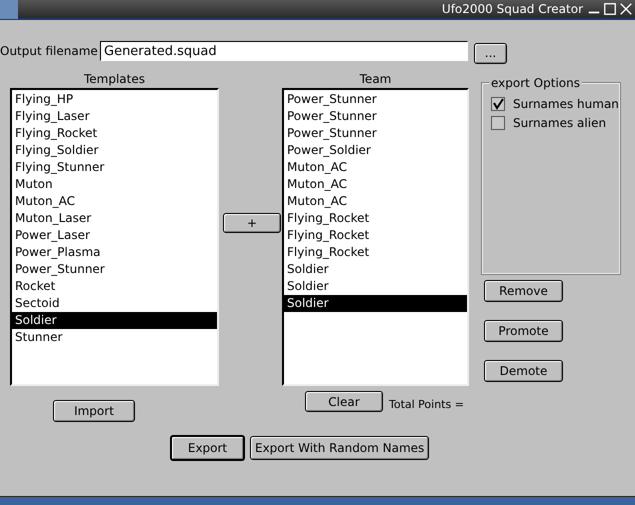 Image resolution: width=635 pixels, height=505 pixels. What do you see at coordinates (114, 252) in the screenshot?
I see `list-item: Power_Plasma` at bounding box center [114, 252].